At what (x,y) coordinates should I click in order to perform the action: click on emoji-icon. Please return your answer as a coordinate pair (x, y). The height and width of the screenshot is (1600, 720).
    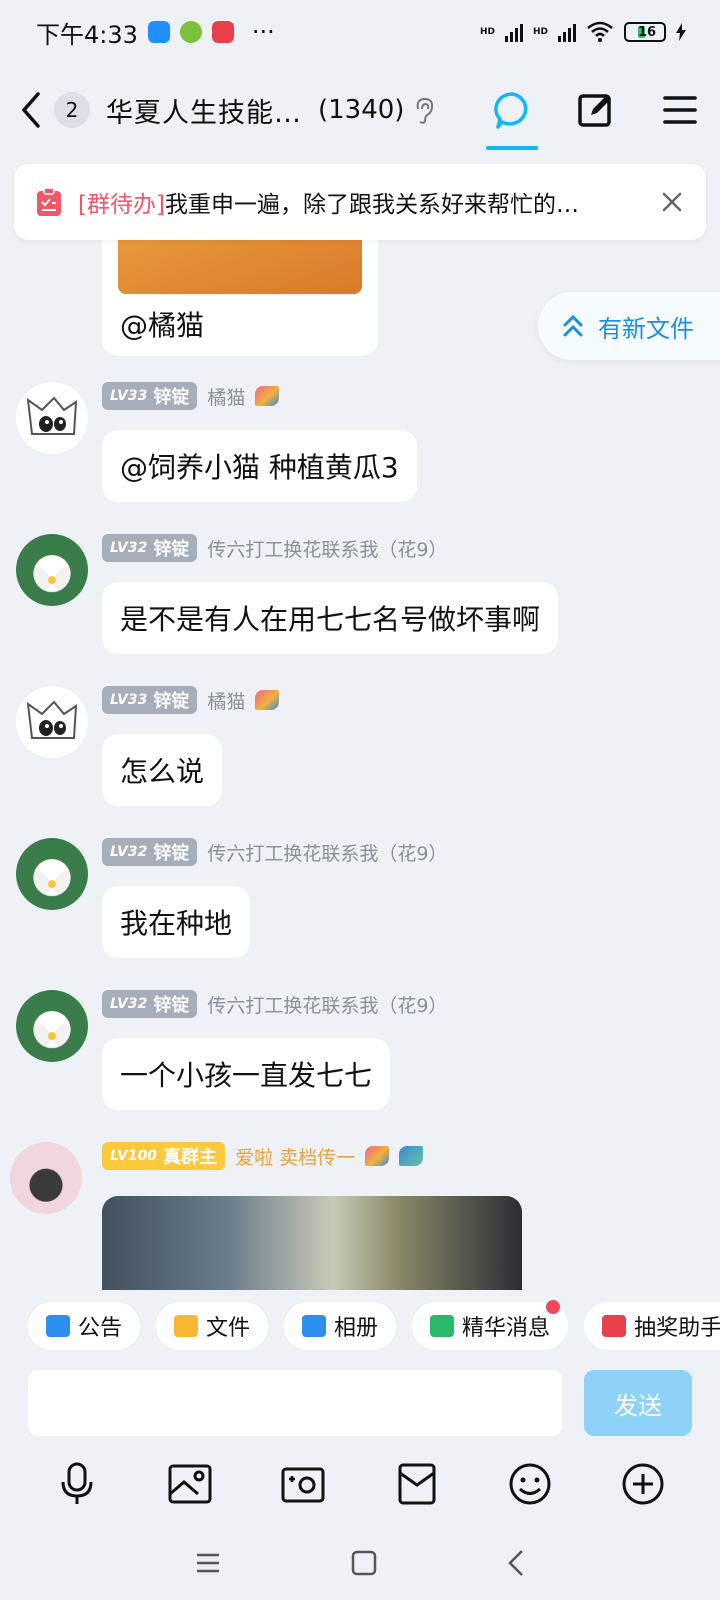
    Looking at the image, I should click on (530, 1484).